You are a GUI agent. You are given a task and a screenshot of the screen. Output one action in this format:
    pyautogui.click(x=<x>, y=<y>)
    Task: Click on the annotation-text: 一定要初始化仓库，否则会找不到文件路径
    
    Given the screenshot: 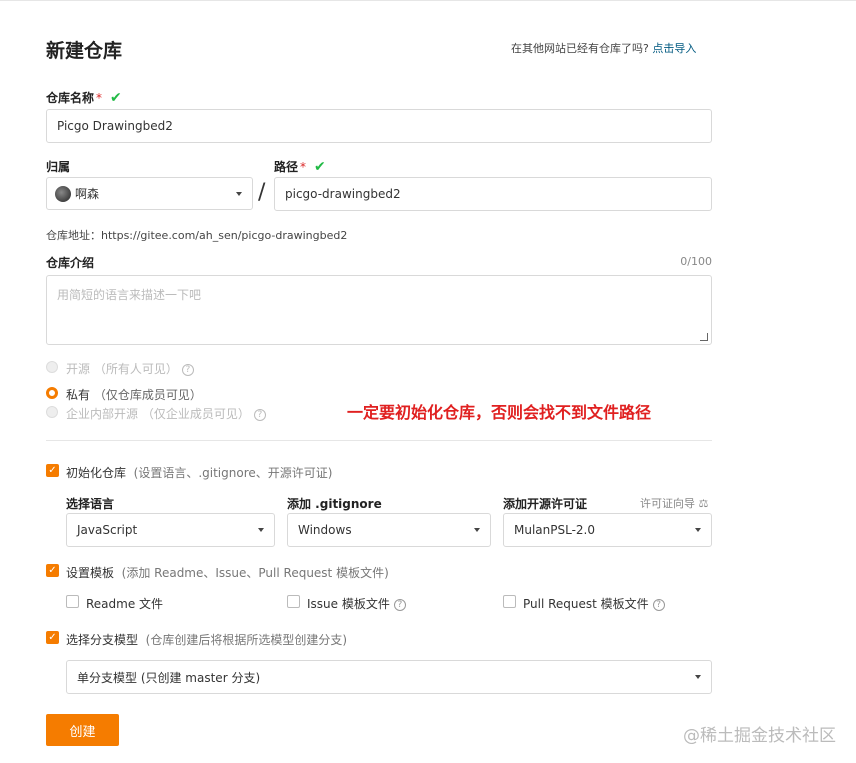 What is the action you would take?
    pyautogui.click(x=499, y=412)
    